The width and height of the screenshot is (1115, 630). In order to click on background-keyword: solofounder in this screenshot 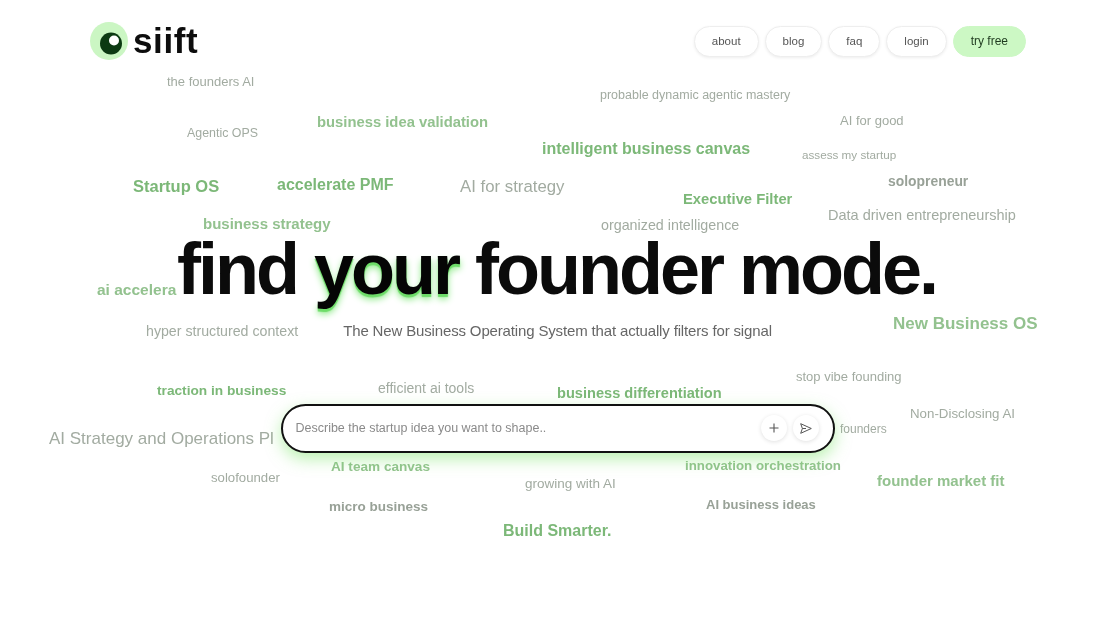, I will do `click(245, 478)`.